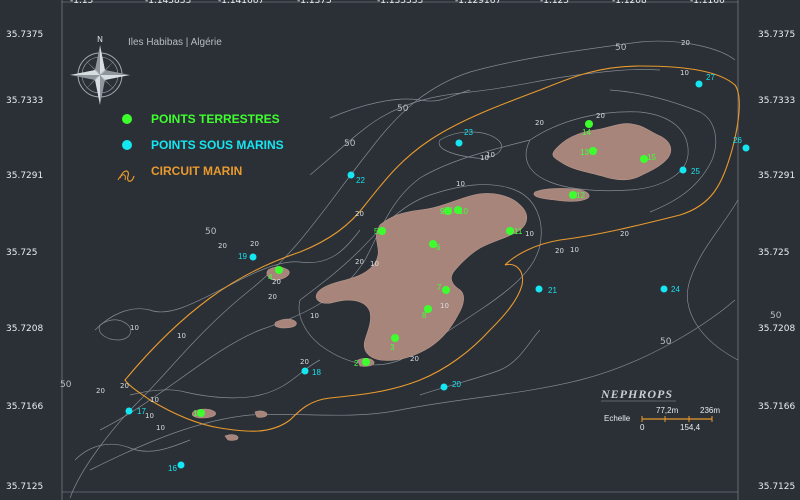  Describe the element at coordinates (215, 119) in the screenshot. I see `legend-terrestre-label: POINTS TERRESTRES` at that location.